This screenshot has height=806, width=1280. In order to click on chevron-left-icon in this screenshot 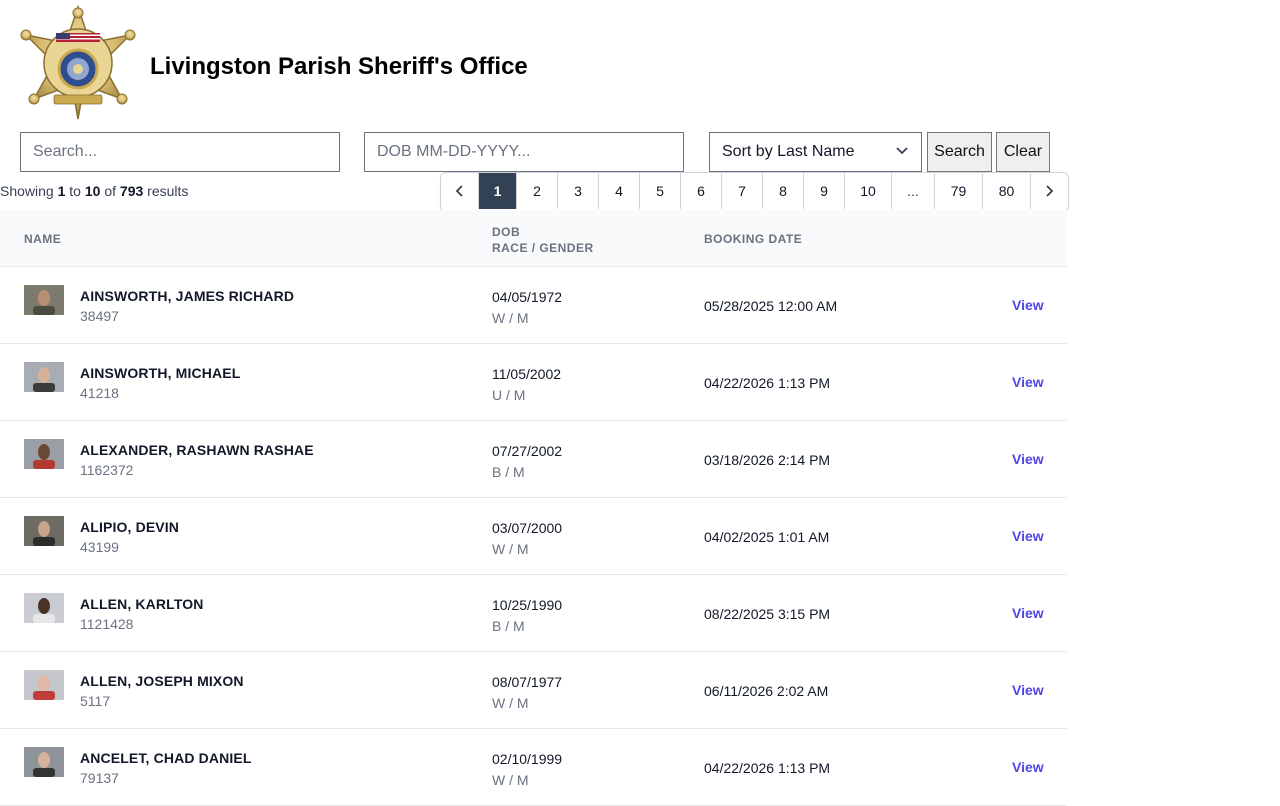, I will do `click(459, 191)`.